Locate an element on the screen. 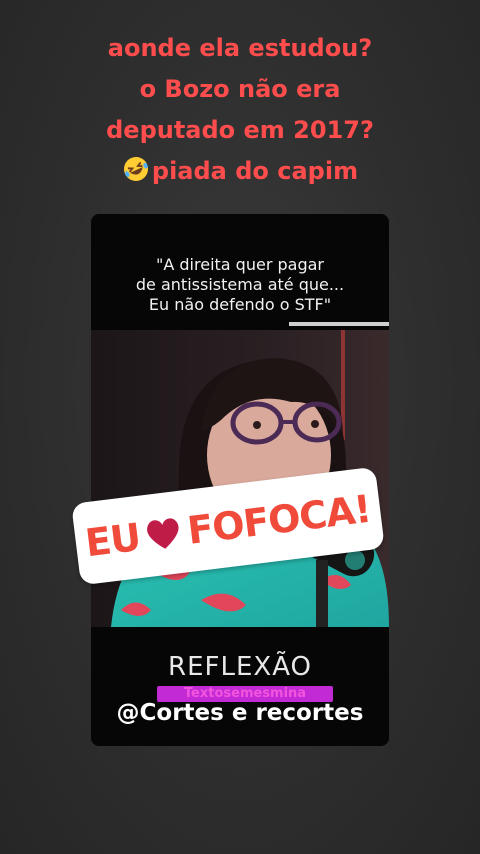 Image resolution: width=480 pixels, height=854 pixels. quote-line-3: Eu não defendo o STF" is located at coordinates (240, 304).